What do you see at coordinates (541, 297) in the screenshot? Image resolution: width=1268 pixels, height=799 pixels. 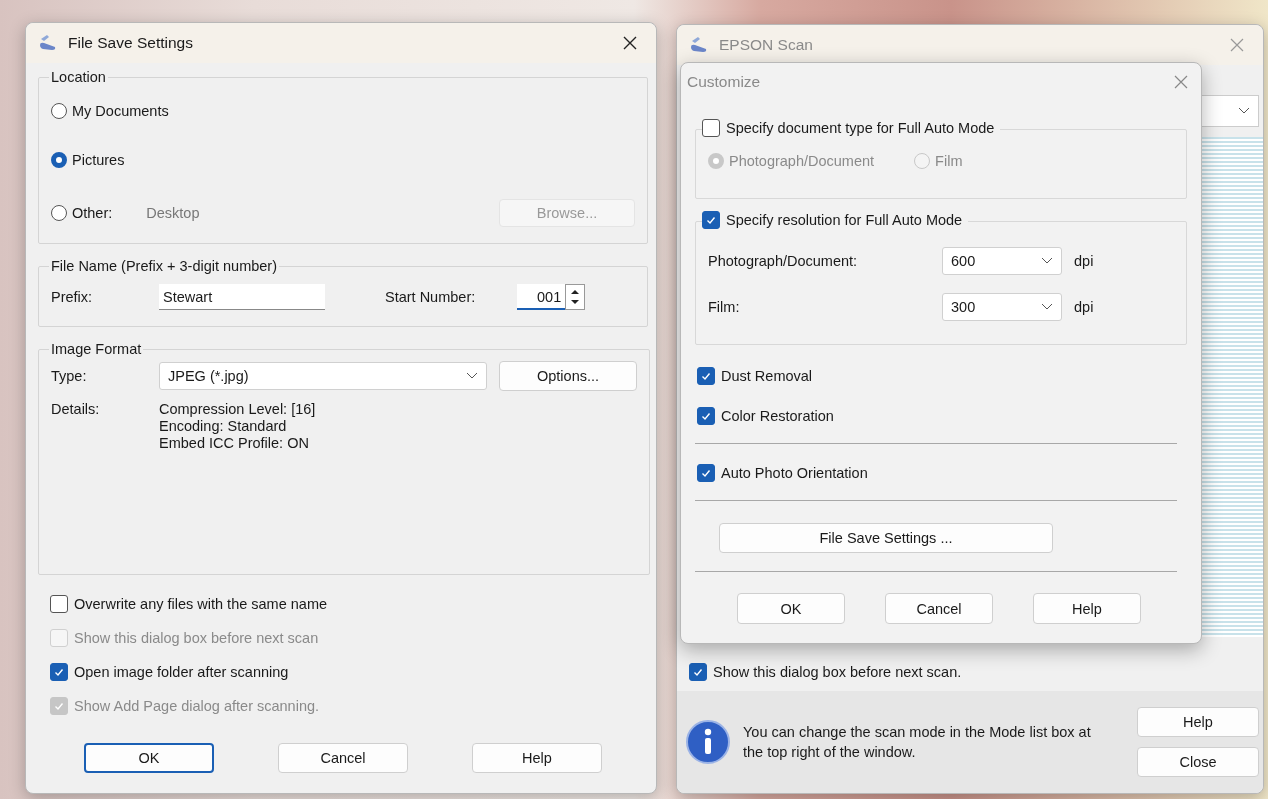 I see `start-number-field: 001` at bounding box center [541, 297].